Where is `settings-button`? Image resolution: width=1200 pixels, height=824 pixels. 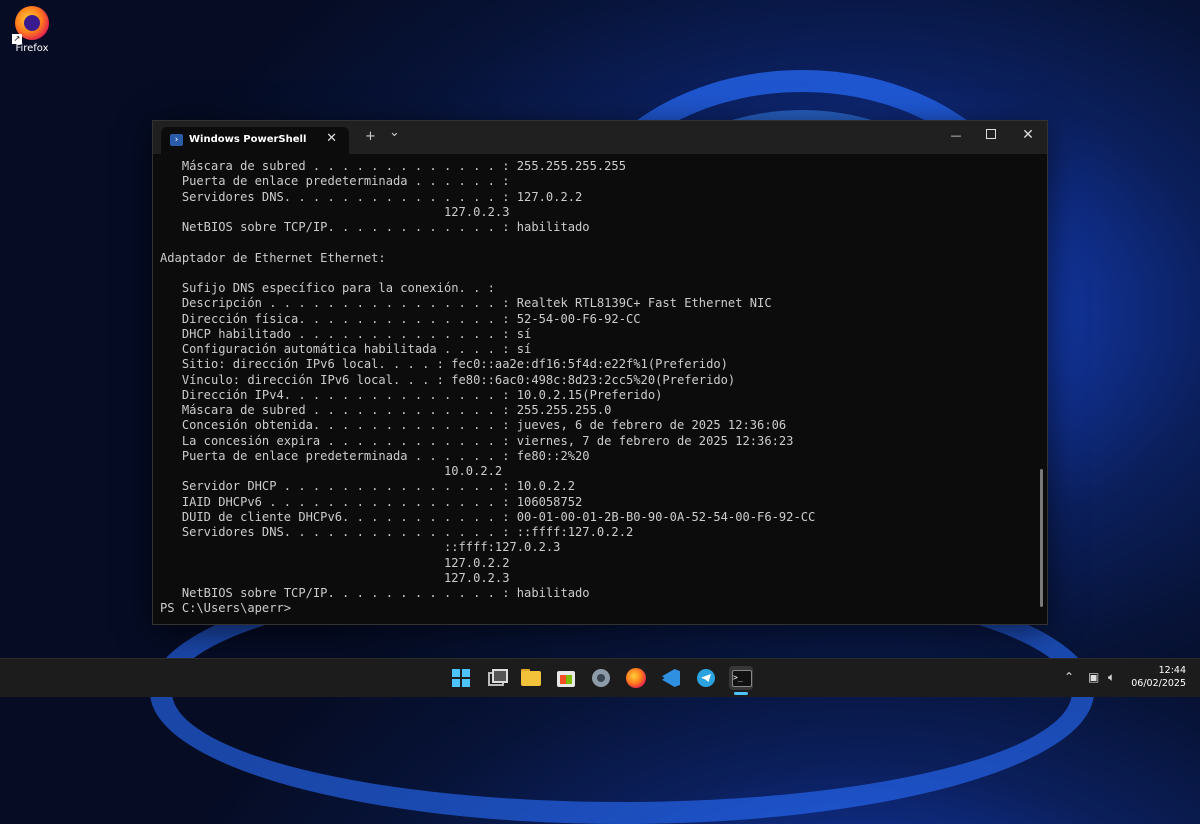 settings-button is located at coordinates (601, 678).